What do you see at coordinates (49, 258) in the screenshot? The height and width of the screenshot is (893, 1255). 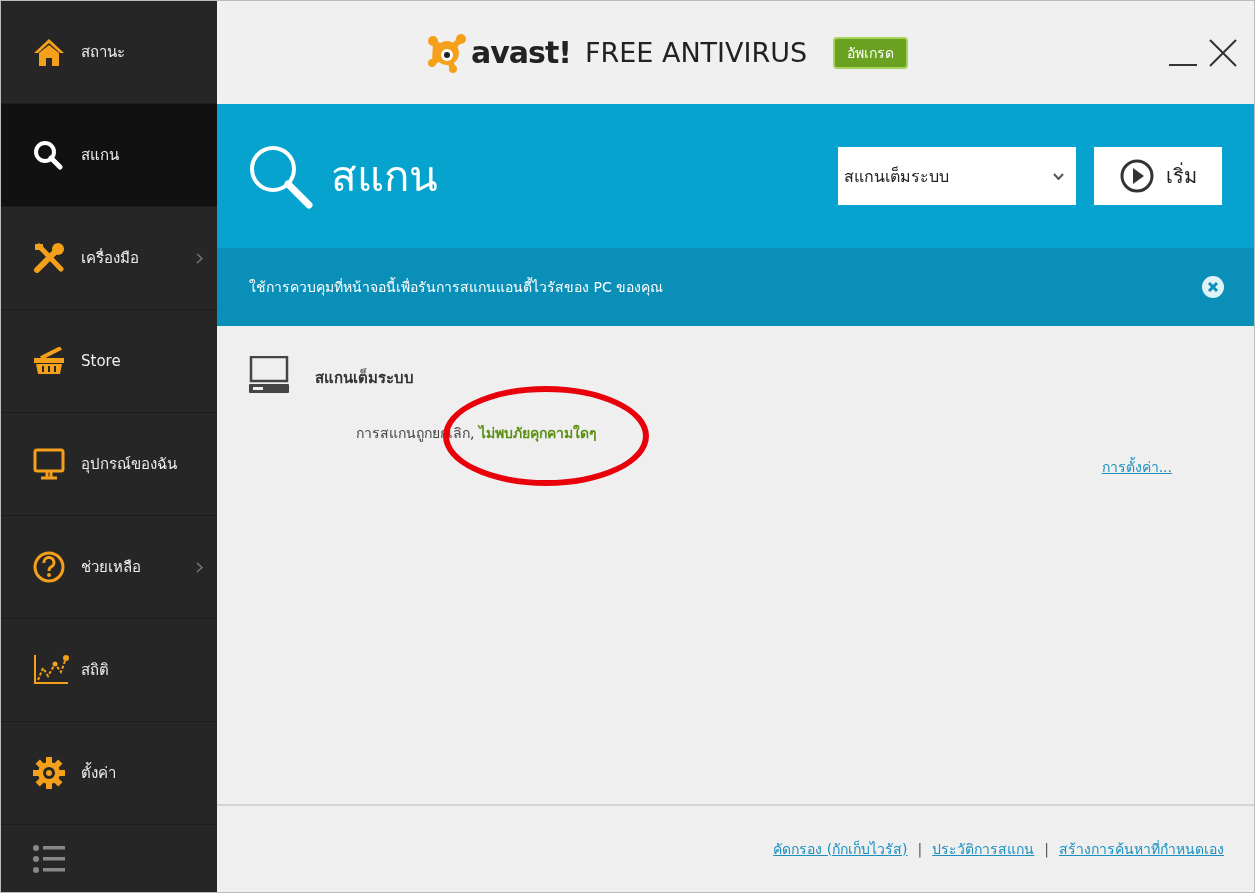 I see `tools-icon` at bounding box center [49, 258].